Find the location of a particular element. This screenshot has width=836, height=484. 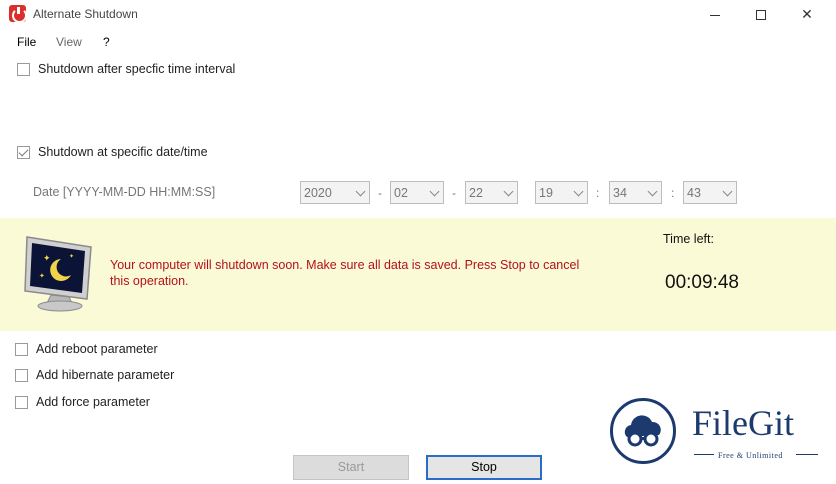

menu-file: File is located at coordinates (26, 42).